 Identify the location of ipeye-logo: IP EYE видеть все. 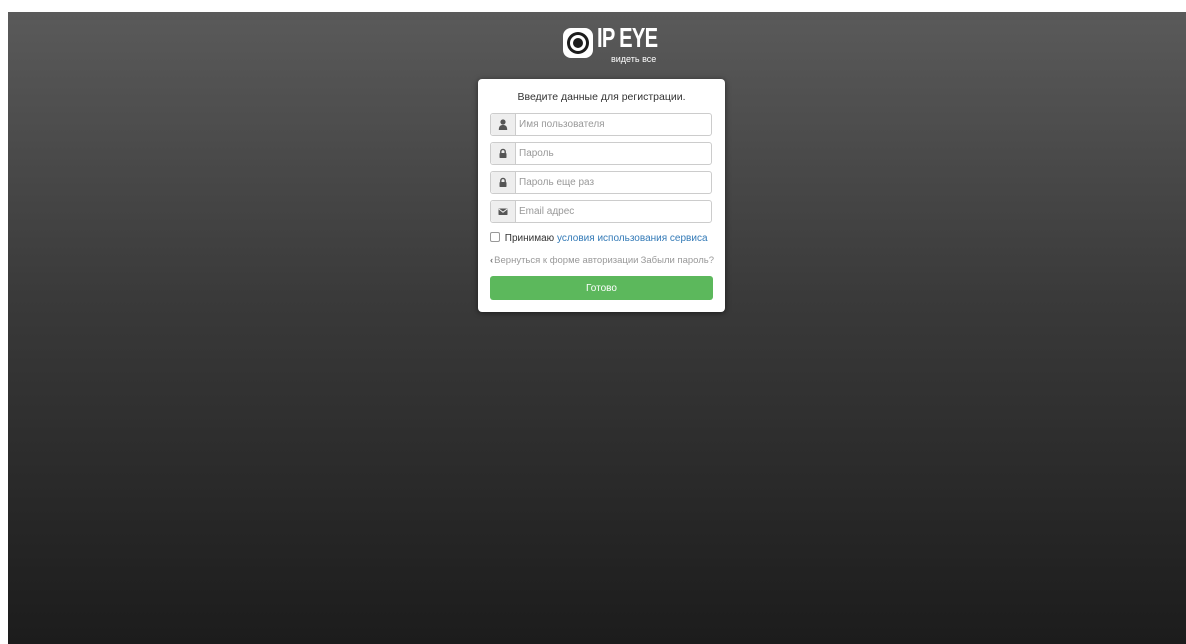
(610, 44).